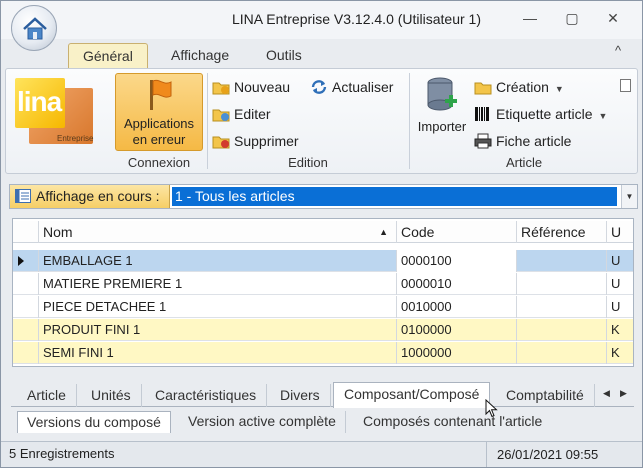 The image size is (643, 468). I want to click on supprimer-button: Supprimer, so click(255, 141).